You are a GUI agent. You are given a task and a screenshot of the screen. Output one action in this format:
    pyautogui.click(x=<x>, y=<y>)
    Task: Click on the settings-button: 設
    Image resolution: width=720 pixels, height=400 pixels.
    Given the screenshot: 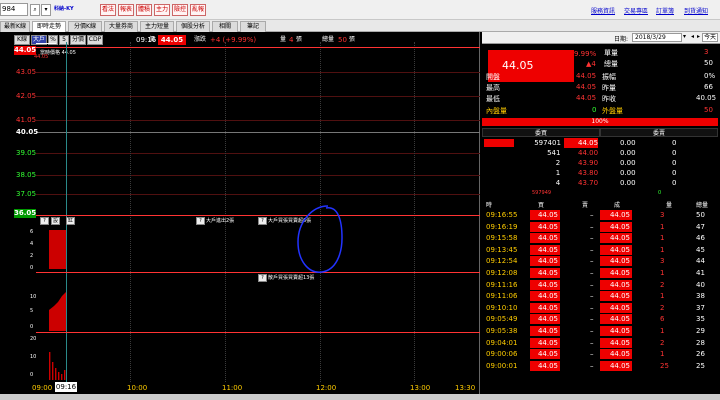 What is the action you would take?
    pyautogui.click(x=55, y=221)
    